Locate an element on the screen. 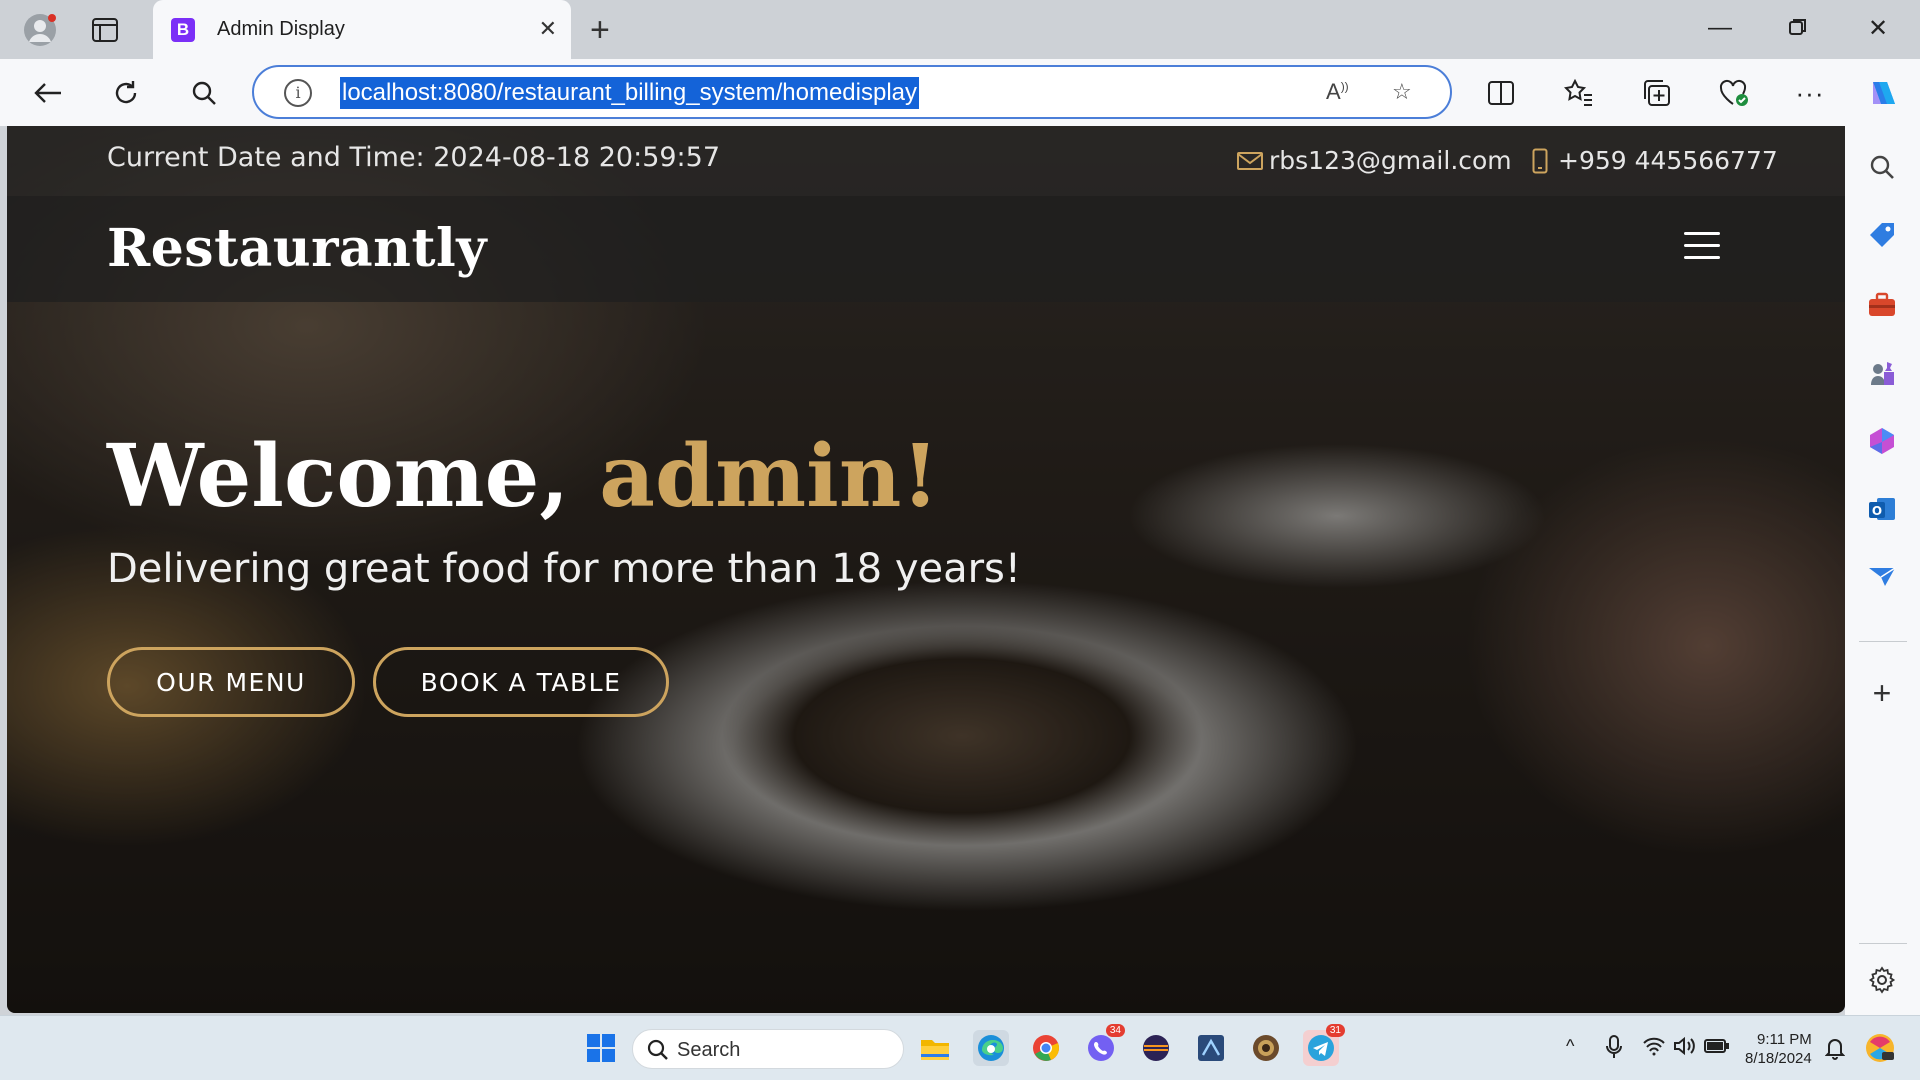 This screenshot has height=1080, width=1920. welcome-username: admin! is located at coordinates (769, 476).